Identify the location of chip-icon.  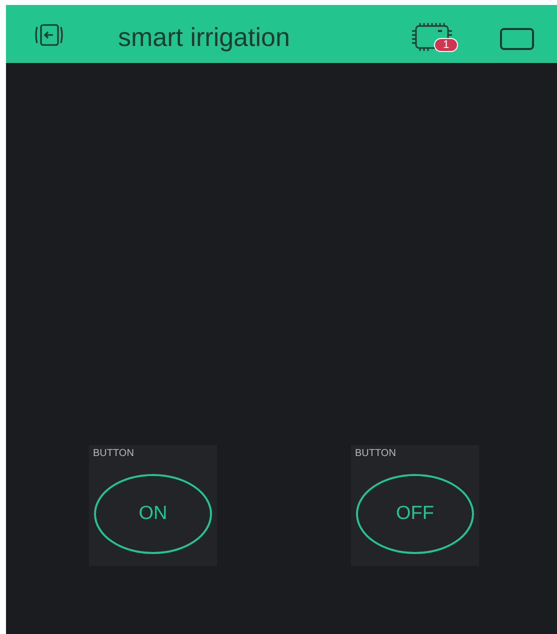
(432, 37).